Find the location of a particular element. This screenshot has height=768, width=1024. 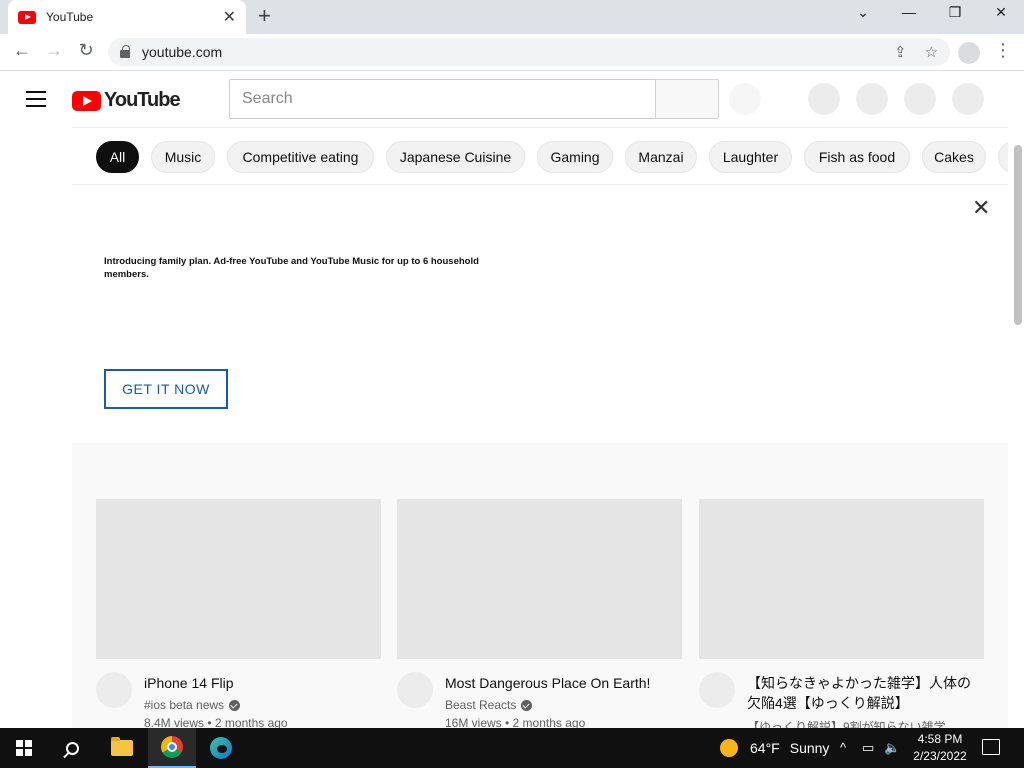

video-meta: 8.4M views • 2 months ago is located at coordinates (216, 722).